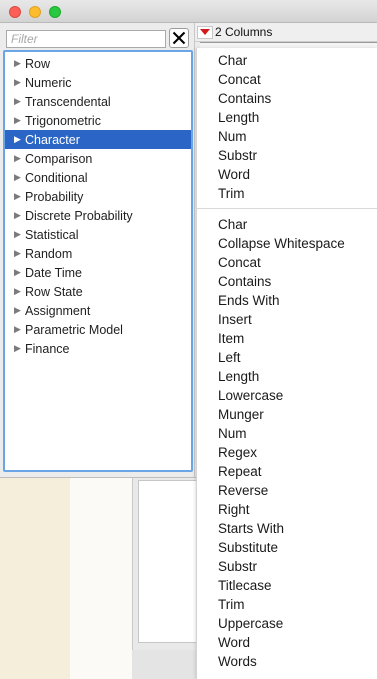 The height and width of the screenshot is (679, 377). I want to click on menu-item-function: Right, so click(234, 509).